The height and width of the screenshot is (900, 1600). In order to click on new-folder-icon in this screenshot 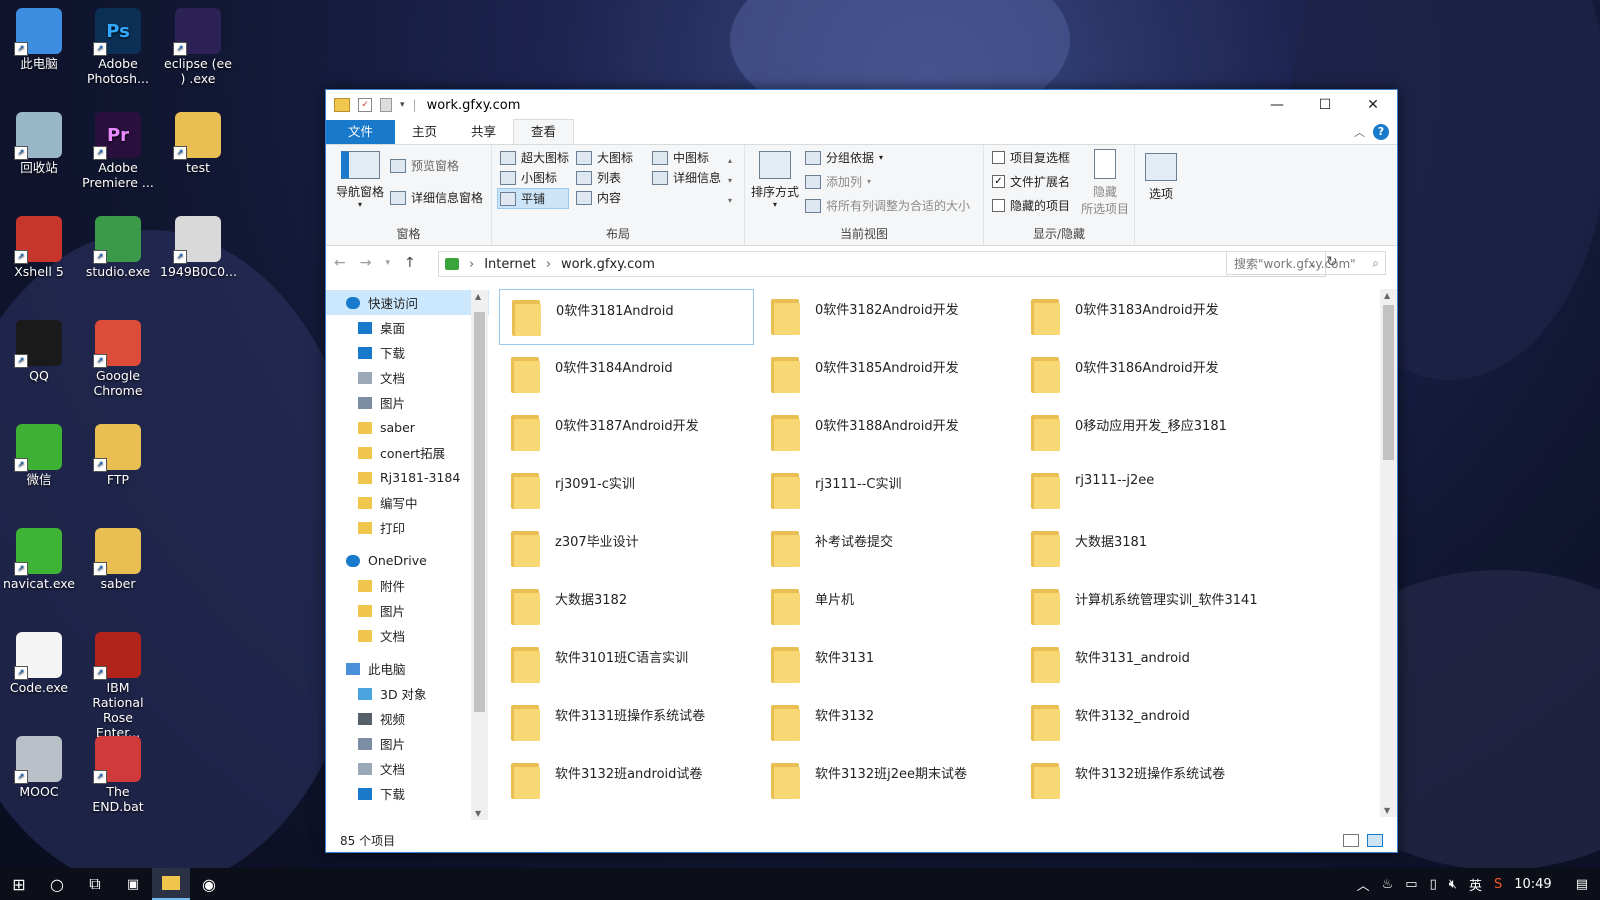, I will do `click(386, 105)`.